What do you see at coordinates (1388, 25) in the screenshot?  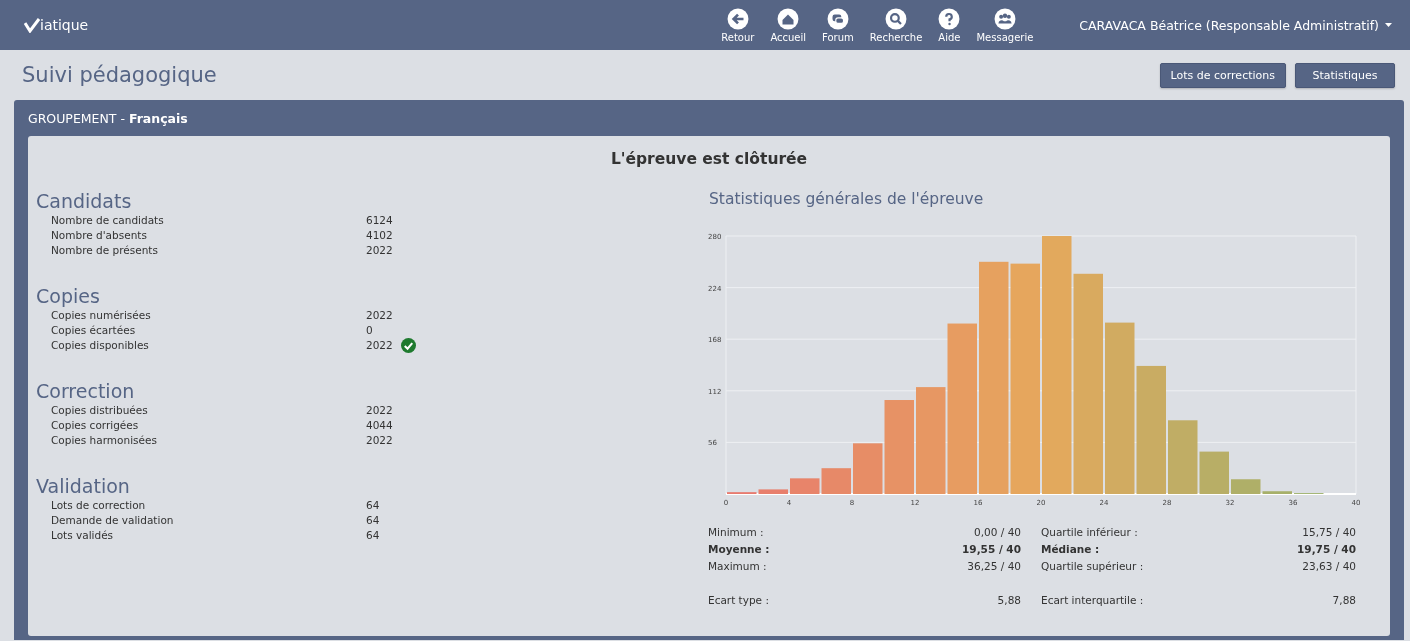 I see `caret-icon` at bounding box center [1388, 25].